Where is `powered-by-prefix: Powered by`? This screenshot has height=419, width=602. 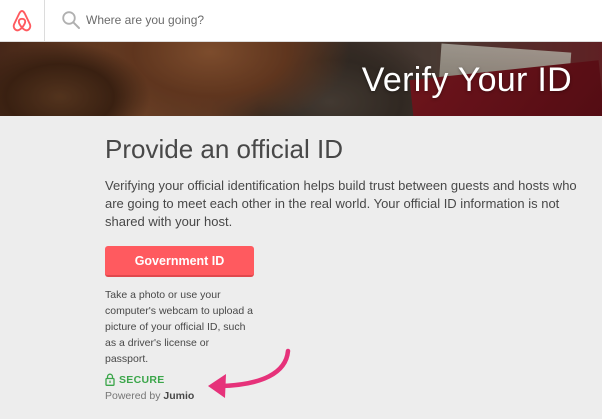
powered-by-prefix: Powered by is located at coordinates (133, 396).